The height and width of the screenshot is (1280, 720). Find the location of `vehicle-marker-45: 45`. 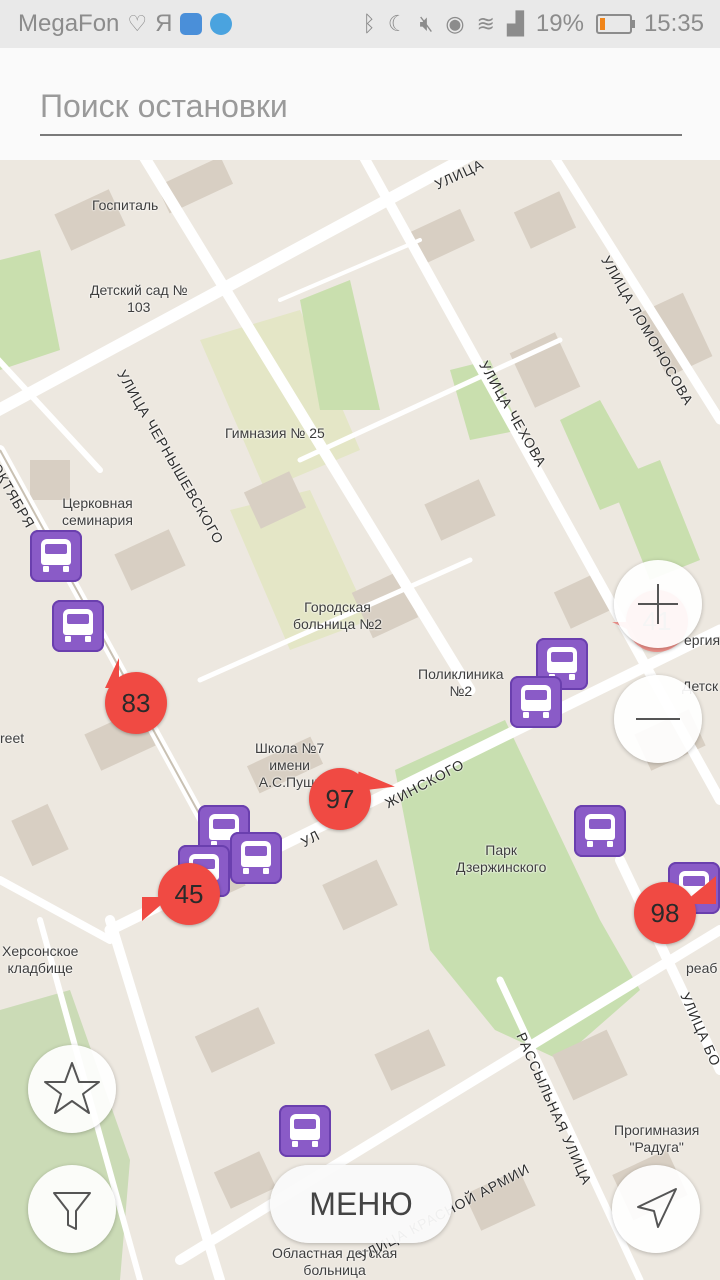

vehicle-marker-45: 45 is located at coordinates (181, 894).